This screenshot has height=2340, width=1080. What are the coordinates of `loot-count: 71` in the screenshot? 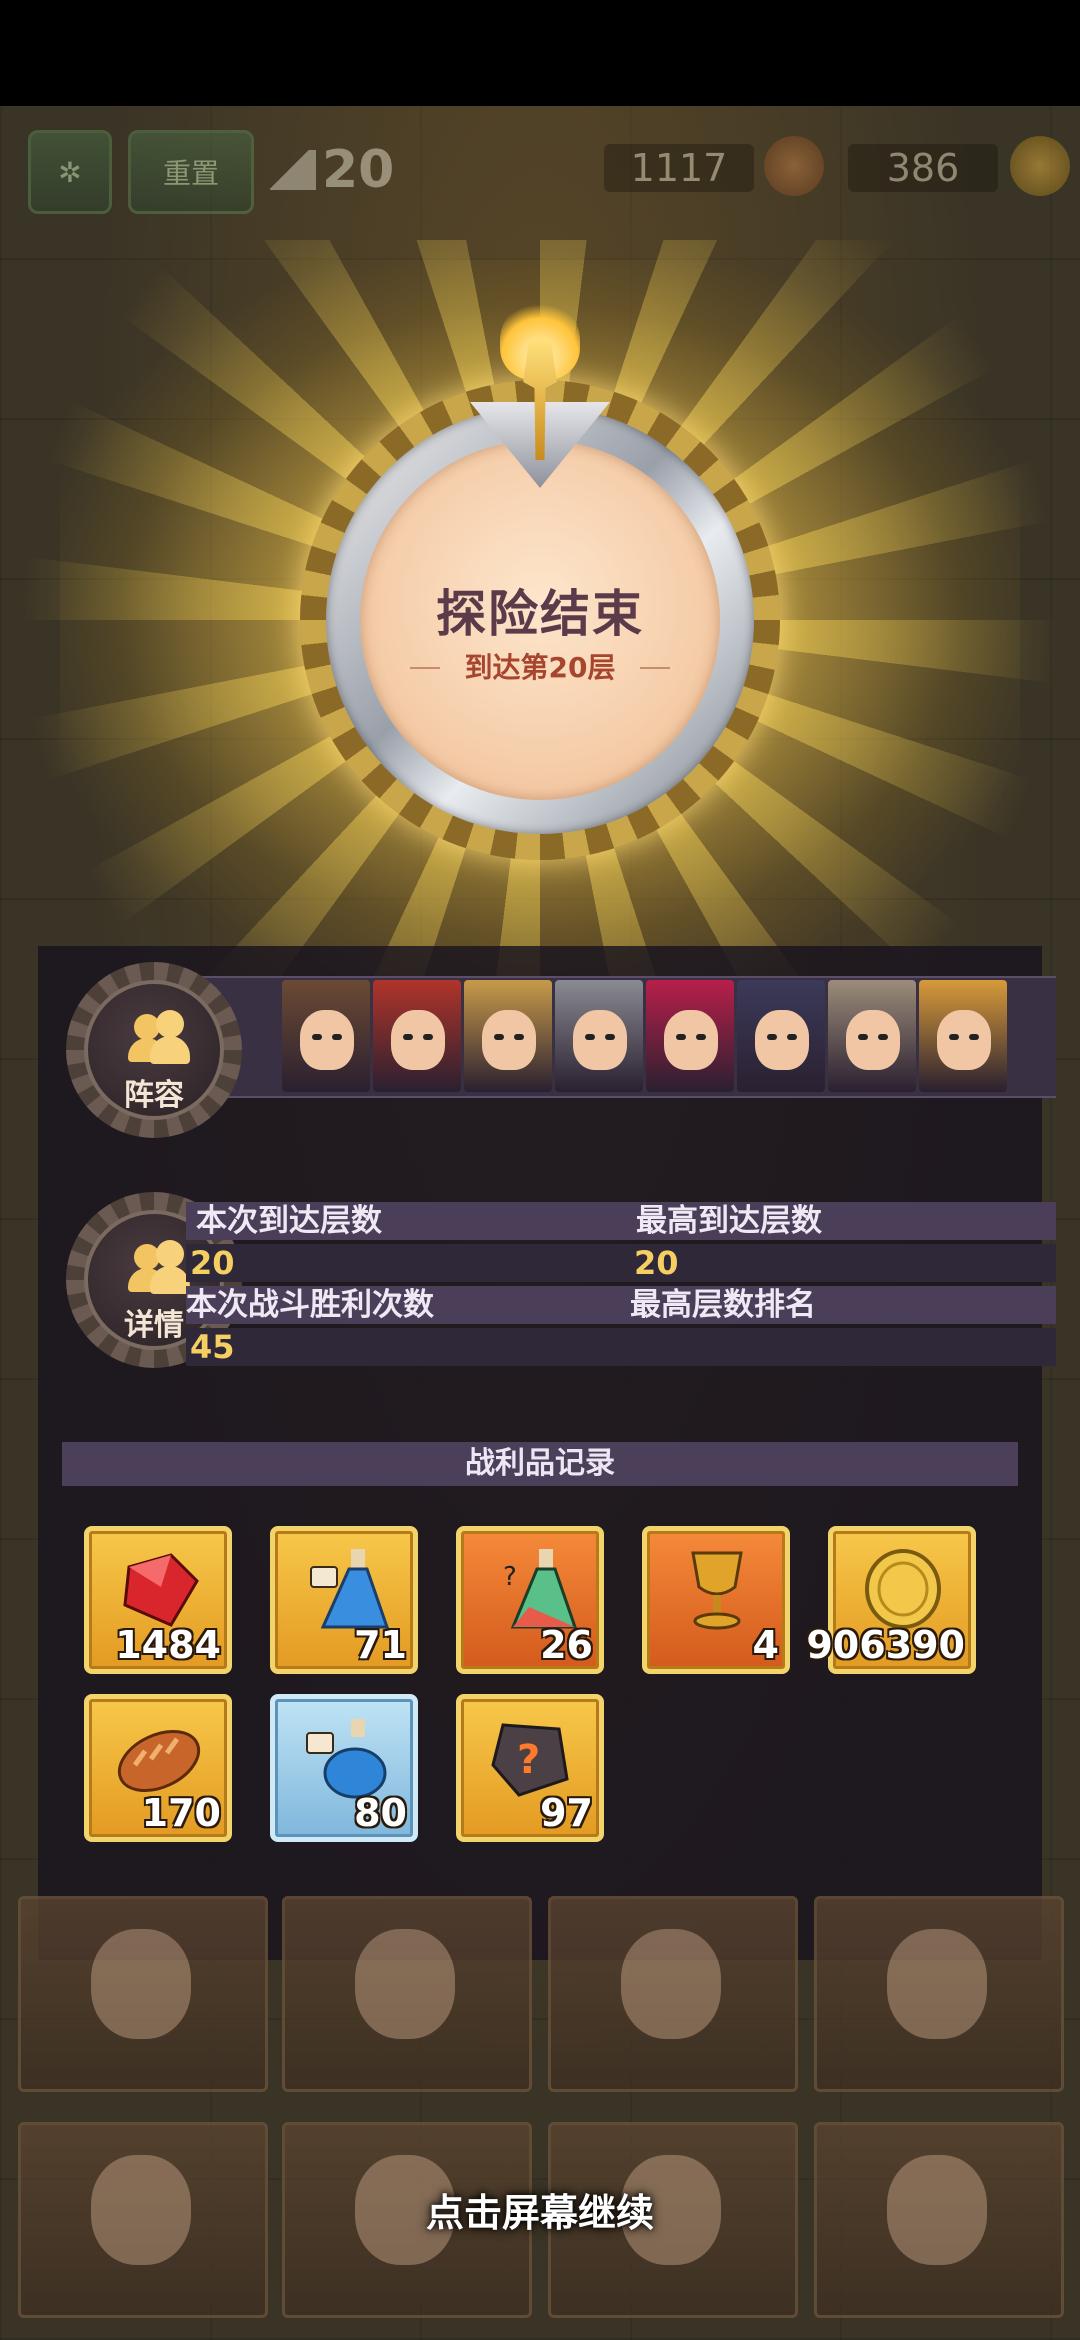 It's located at (380, 1645).